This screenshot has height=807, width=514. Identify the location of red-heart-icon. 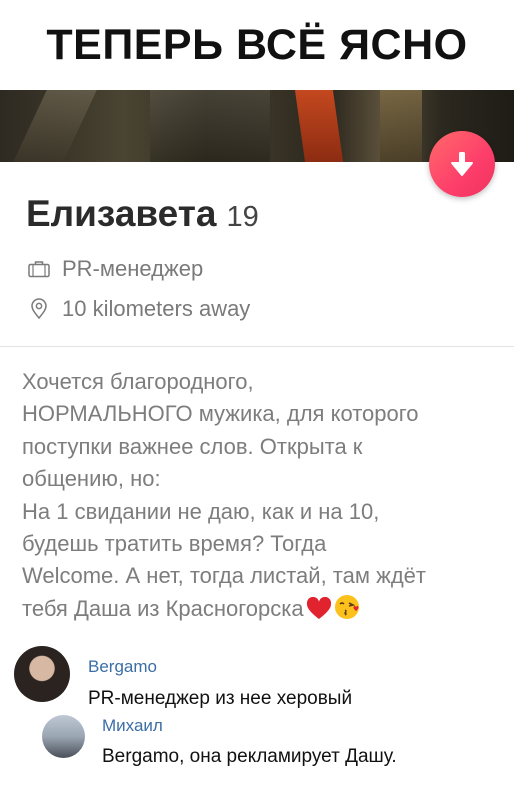
(319, 613).